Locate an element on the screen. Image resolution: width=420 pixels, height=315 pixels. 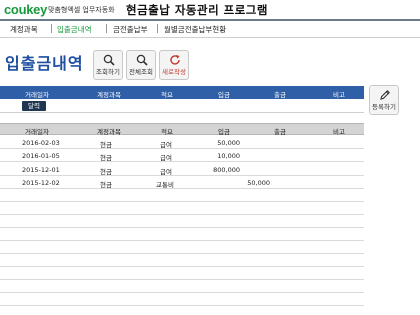
cell-date: 2015-12-01 is located at coordinates (41, 170).